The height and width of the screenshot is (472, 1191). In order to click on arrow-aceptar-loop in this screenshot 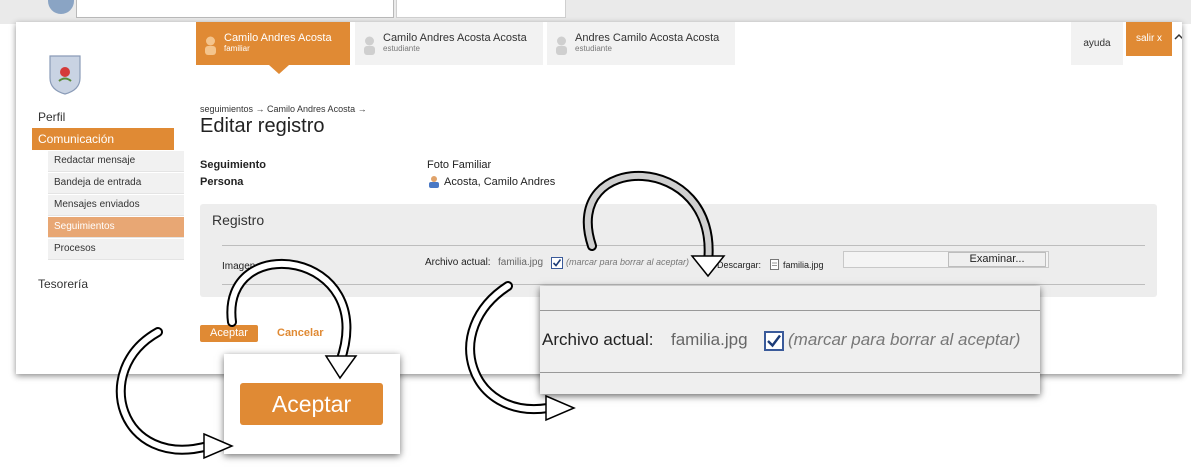, I will do `click(289, 313)`.